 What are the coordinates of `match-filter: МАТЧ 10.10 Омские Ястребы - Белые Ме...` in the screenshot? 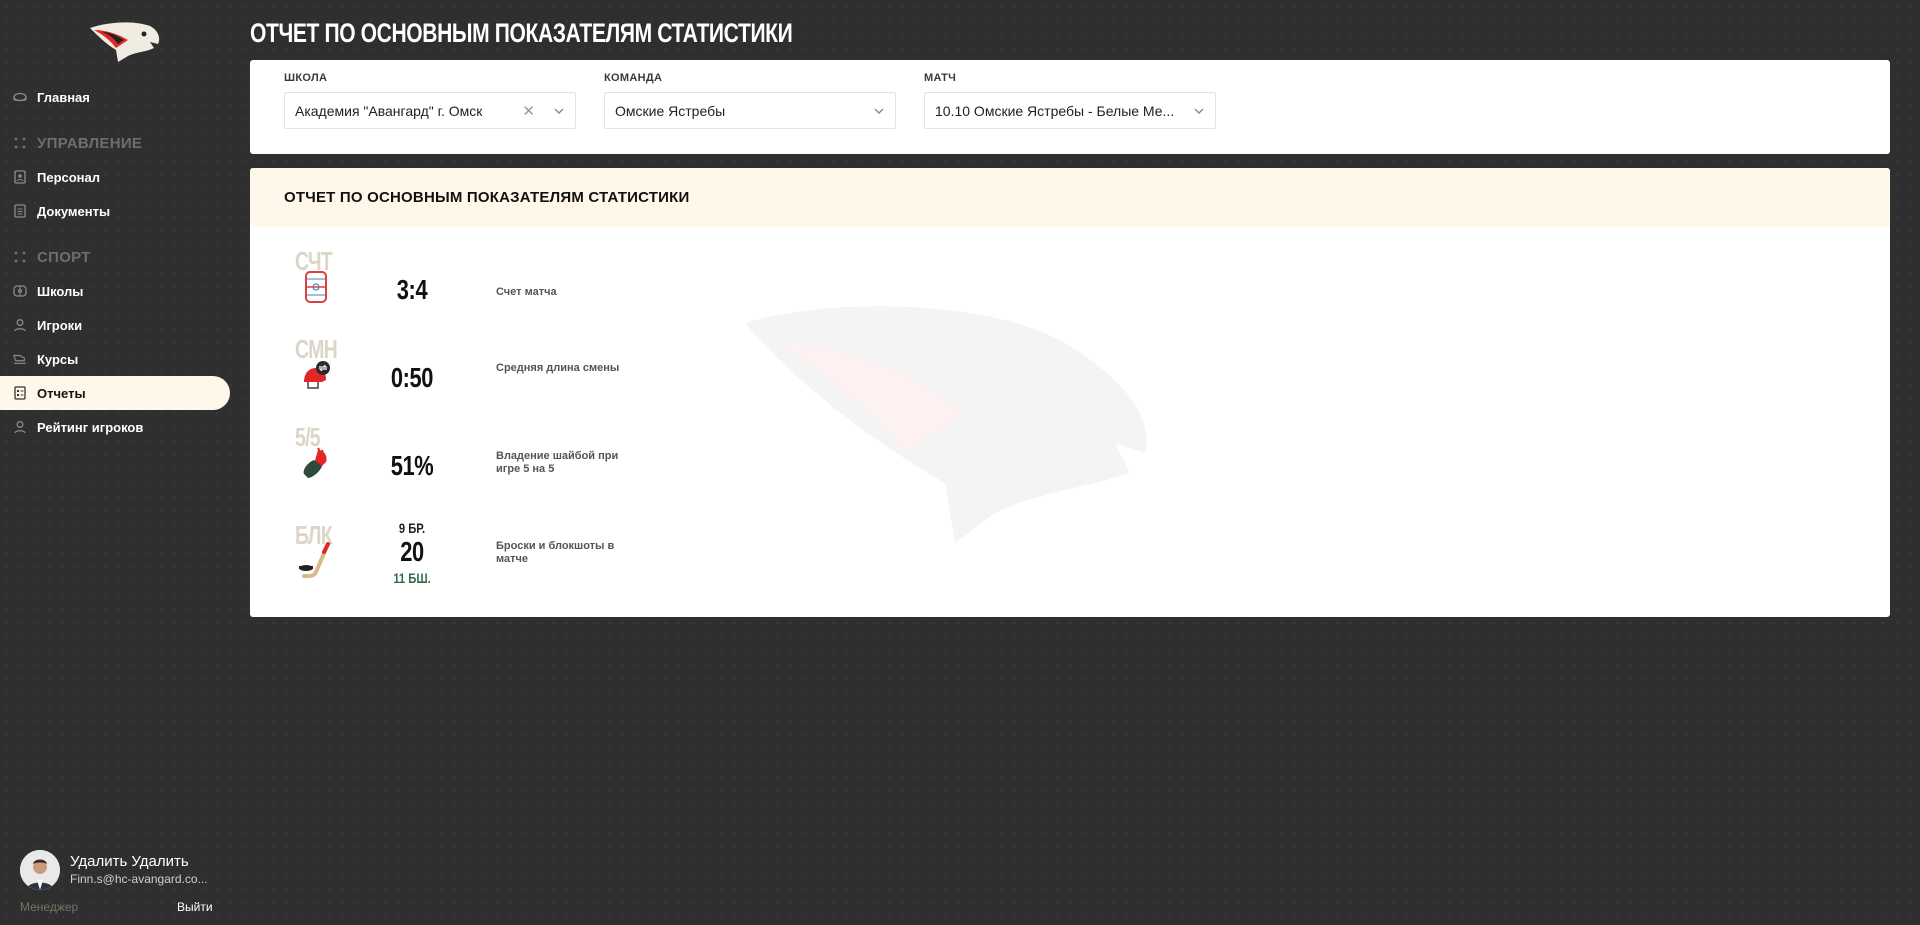 It's located at (1070, 100).